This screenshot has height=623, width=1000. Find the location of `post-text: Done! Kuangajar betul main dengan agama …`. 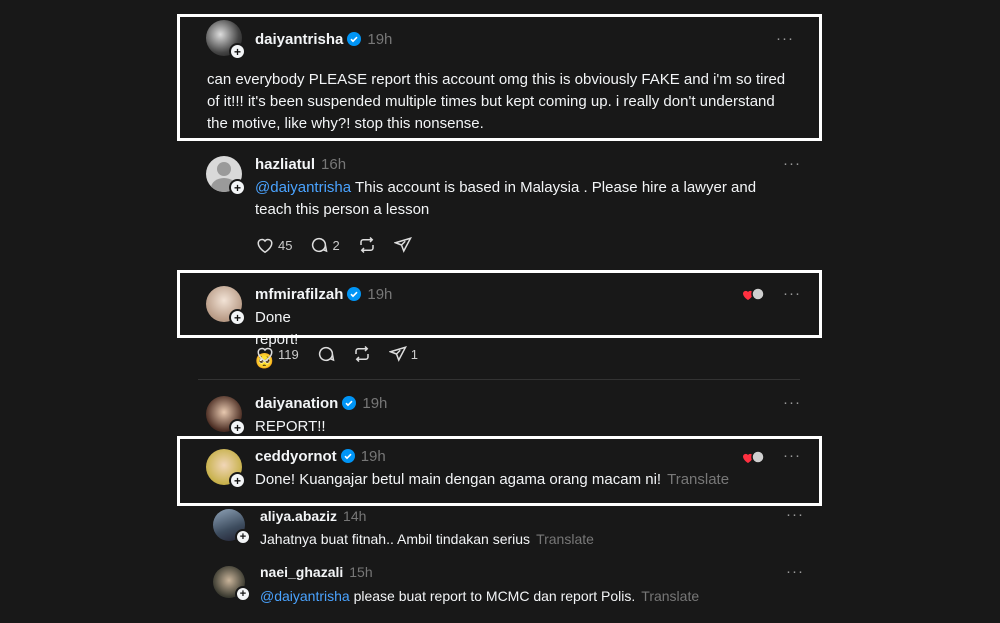

post-text: Done! Kuangajar betul main dengan agama … is located at coordinates (492, 479).